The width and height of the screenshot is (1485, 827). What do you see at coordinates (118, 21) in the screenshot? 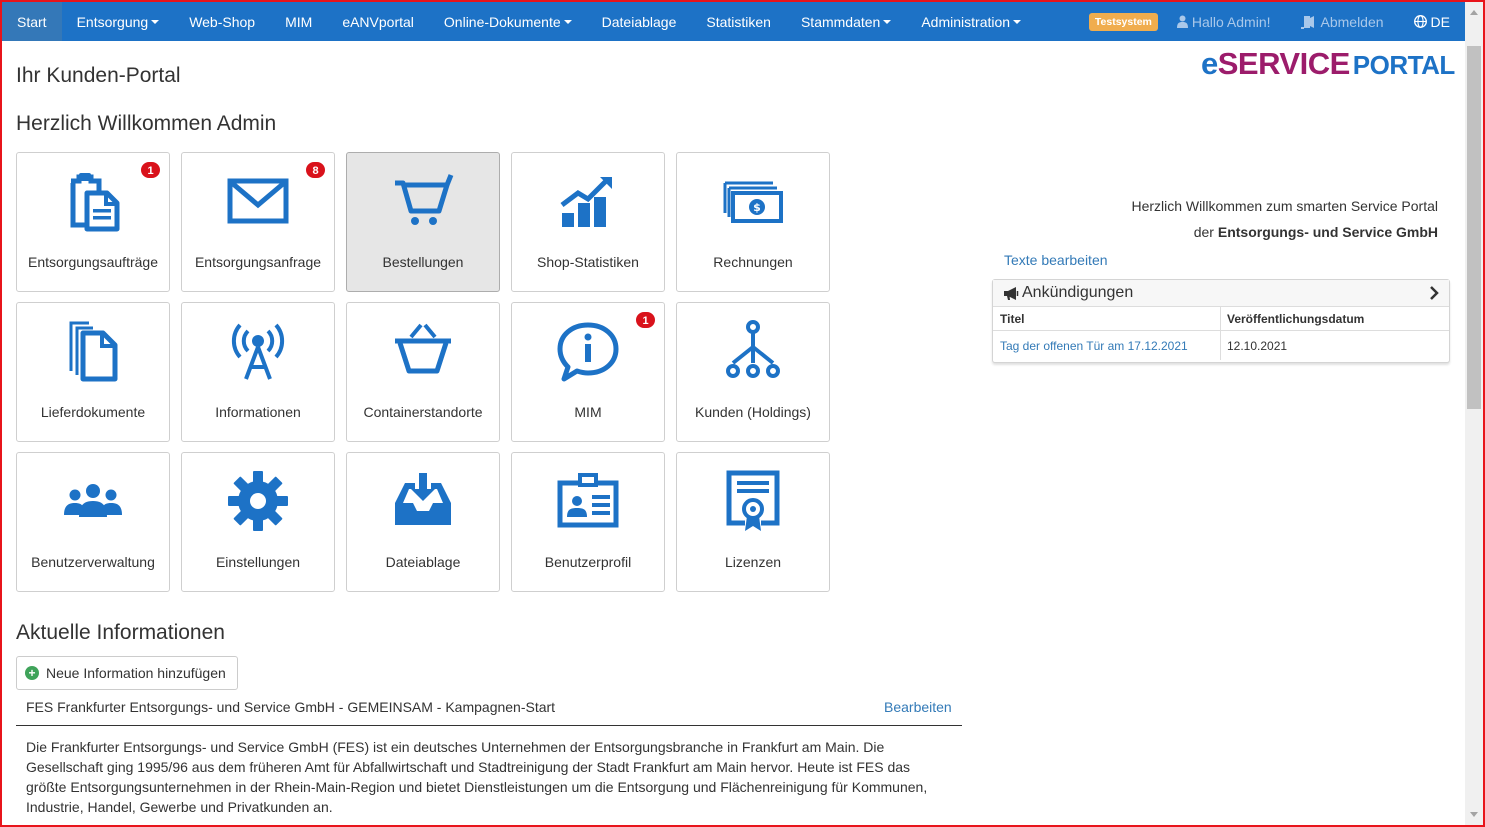
I see `nav-entsorgung: Entsorgung` at bounding box center [118, 21].